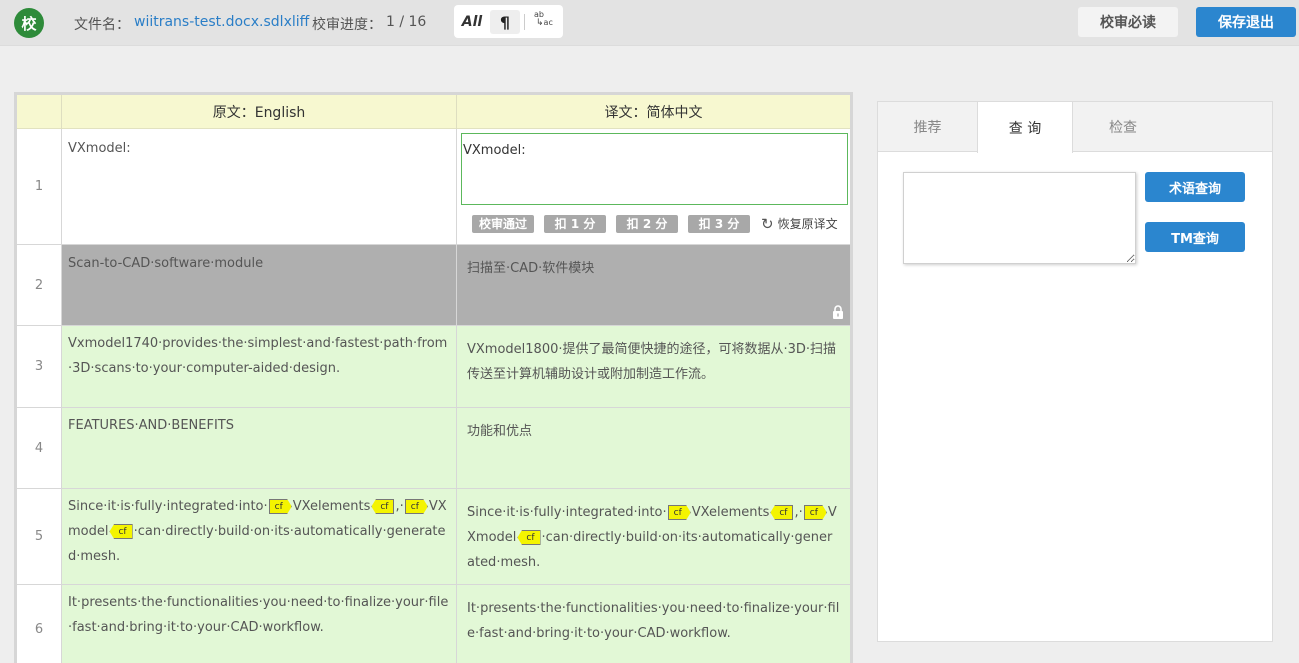 The height and width of the screenshot is (663, 1299). I want to click on segment-number: 5, so click(39, 536).